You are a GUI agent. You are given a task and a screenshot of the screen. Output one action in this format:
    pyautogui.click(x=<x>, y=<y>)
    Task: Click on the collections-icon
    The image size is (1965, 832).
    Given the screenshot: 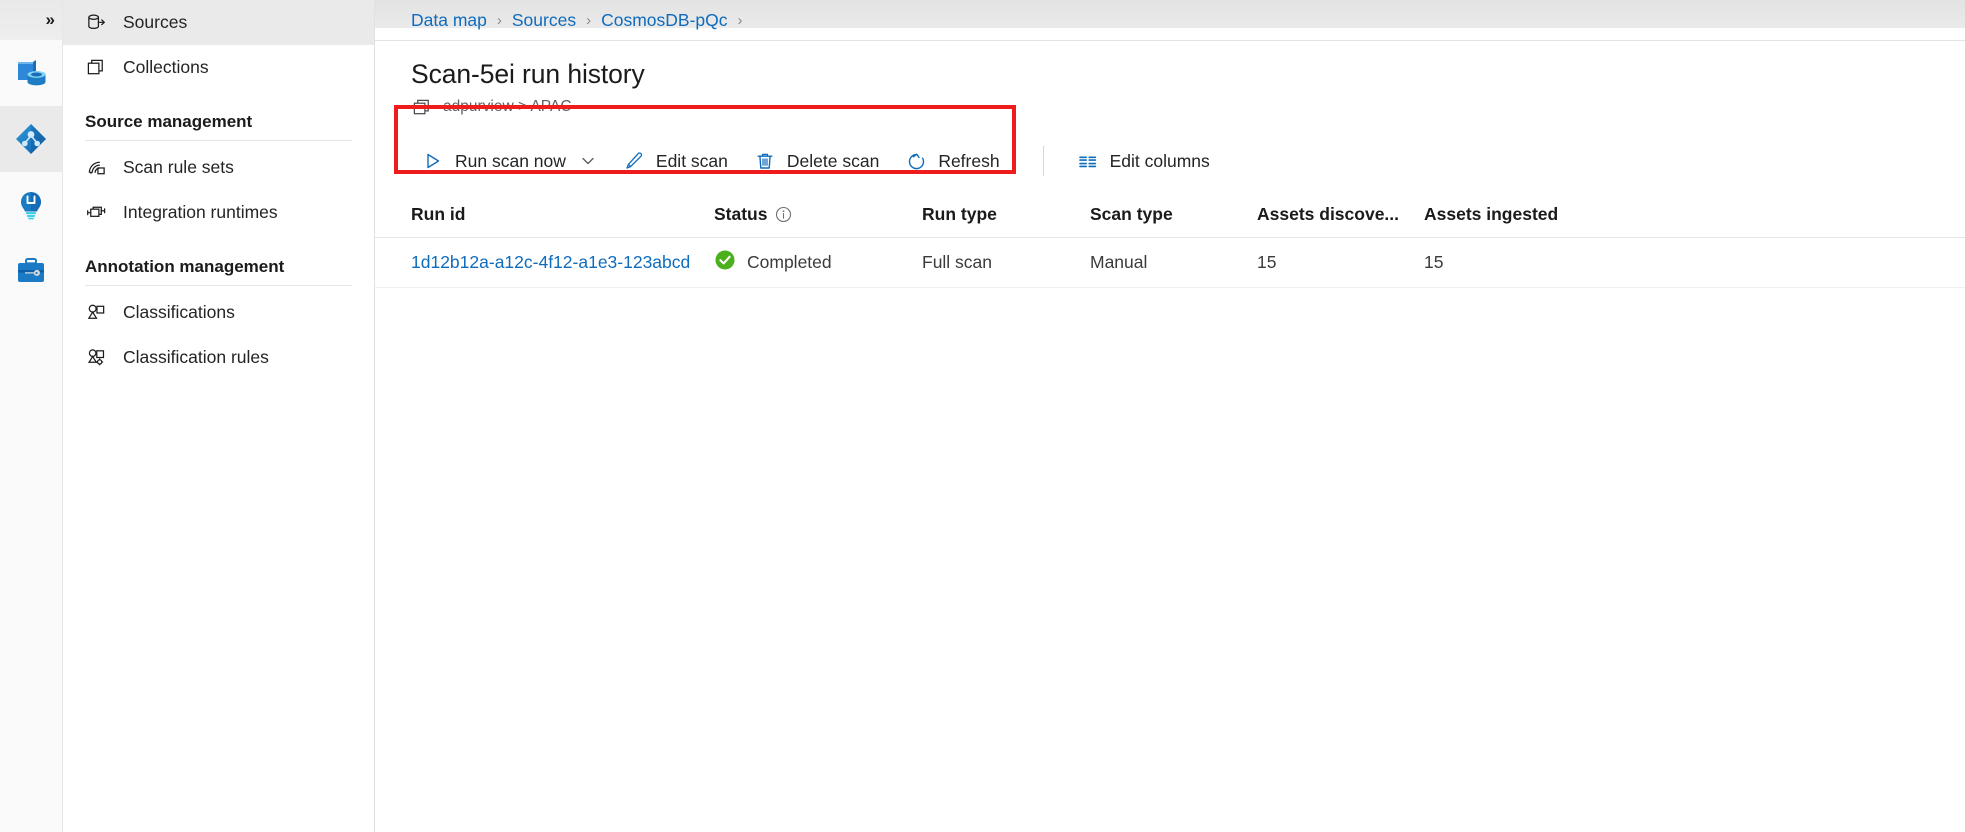 What is the action you would take?
    pyautogui.click(x=96, y=68)
    